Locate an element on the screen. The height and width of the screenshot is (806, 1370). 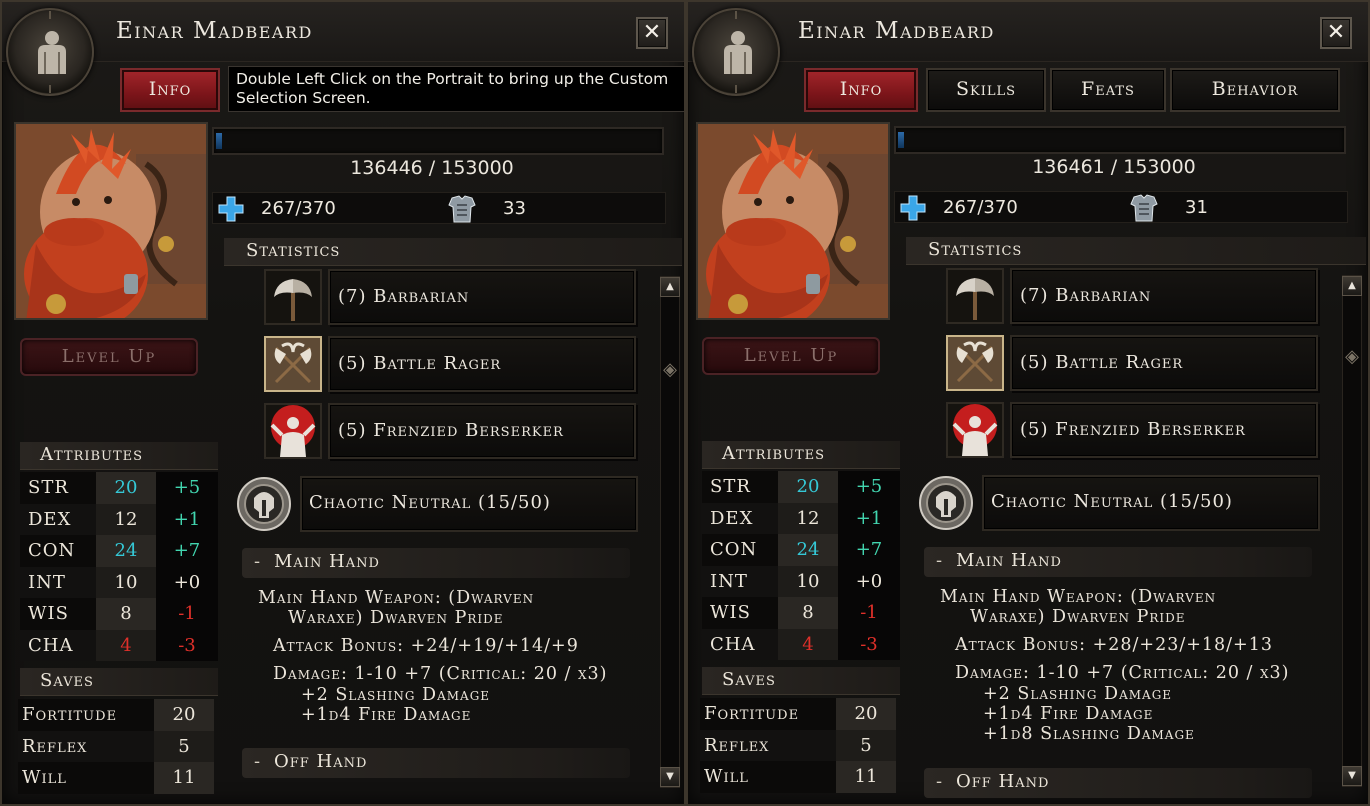
xp-text: 136446 / 153000 is located at coordinates (432, 168).